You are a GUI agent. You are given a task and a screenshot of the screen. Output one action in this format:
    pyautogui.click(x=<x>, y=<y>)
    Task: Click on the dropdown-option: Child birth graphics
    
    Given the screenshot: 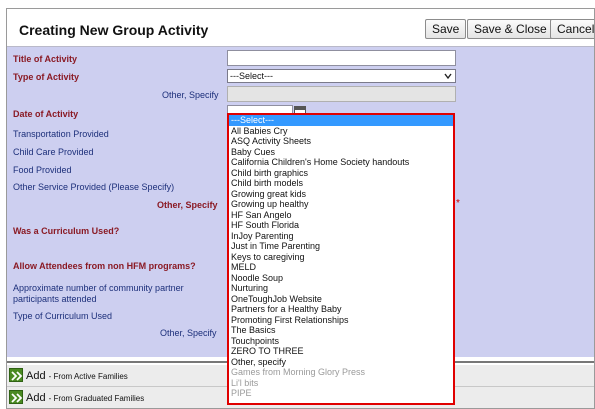 What is the action you would take?
    pyautogui.click(x=341, y=173)
    